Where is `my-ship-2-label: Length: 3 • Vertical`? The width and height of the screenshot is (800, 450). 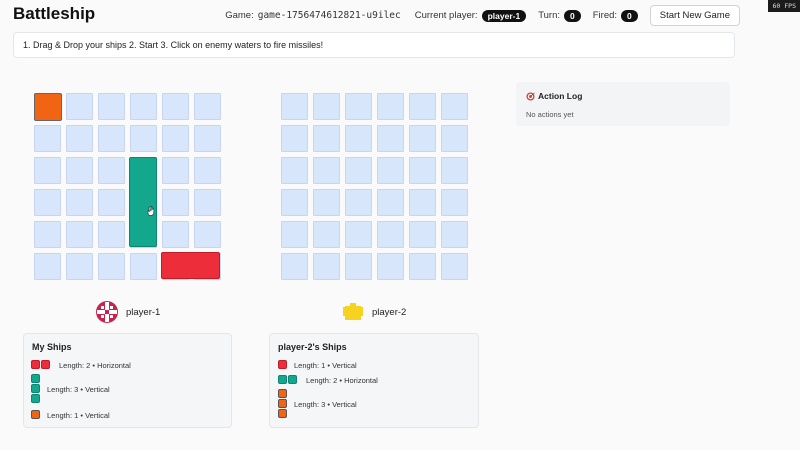
my-ship-2-label: Length: 3 • Vertical is located at coordinates (78, 389).